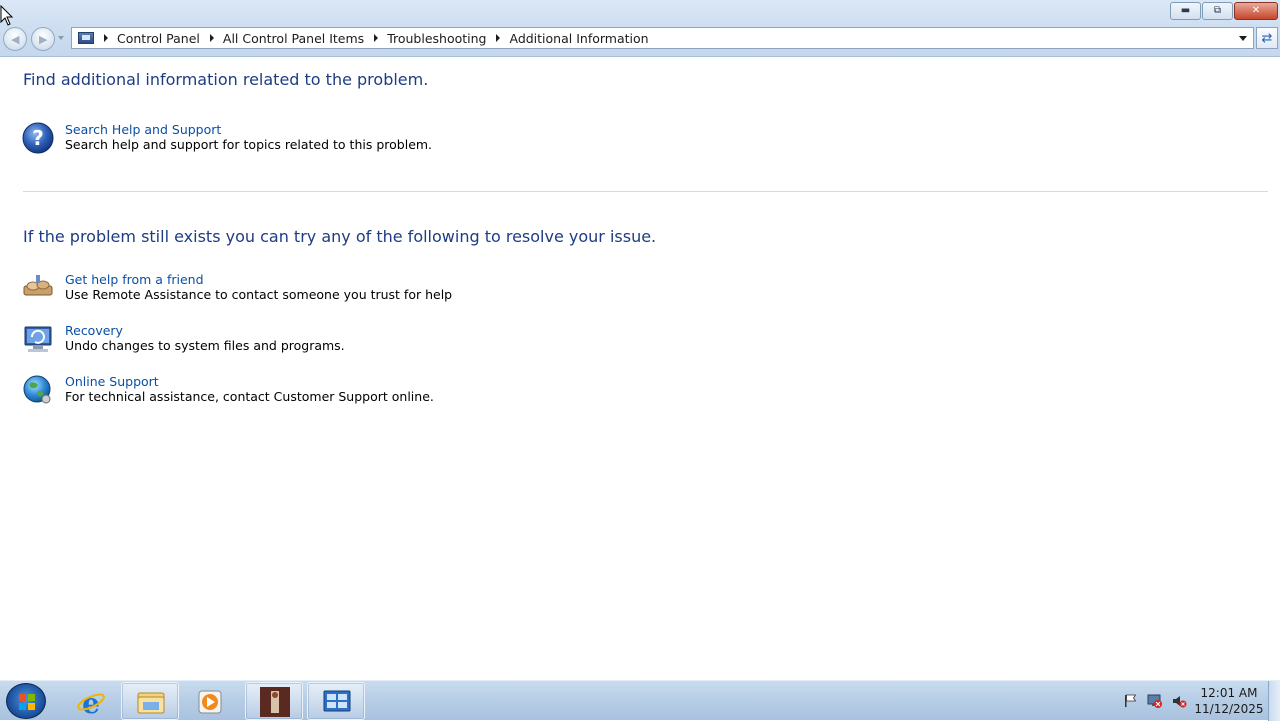 The width and height of the screenshot is (1280, 724). Describe the element at coordinates (61, 38) in the screenshot. I see `recent-pages-dropdown` at that location.